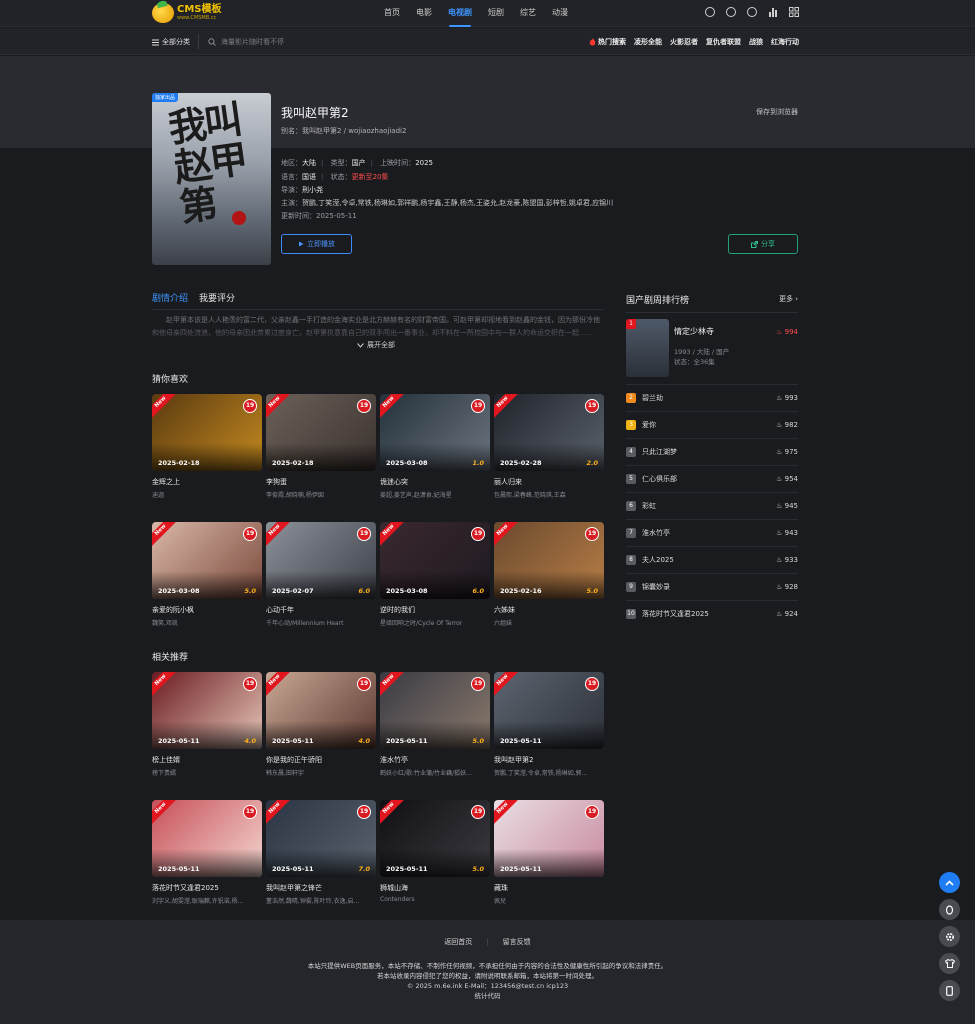 The width and height of the screenshot is (975, 1024). Describe the element at coordinates (460, 13) in the screenshot. I see `nav-item: 电视剧` at that location.